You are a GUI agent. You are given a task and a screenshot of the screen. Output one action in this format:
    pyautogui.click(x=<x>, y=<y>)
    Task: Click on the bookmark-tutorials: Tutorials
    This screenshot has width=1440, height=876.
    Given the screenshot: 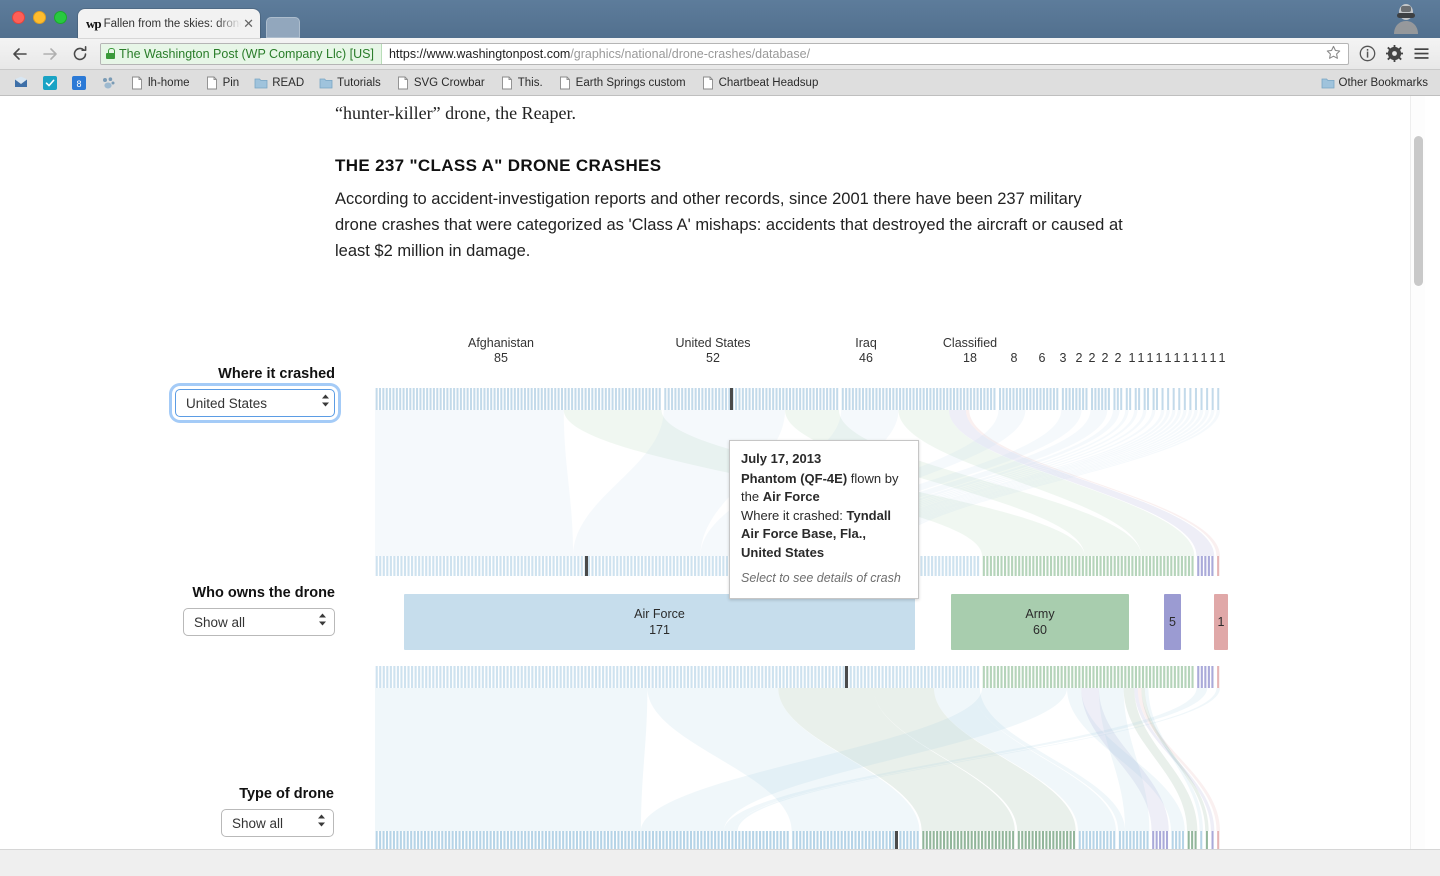 What is the action you would take?
    pyautogui.click(x=350, y=83)
    